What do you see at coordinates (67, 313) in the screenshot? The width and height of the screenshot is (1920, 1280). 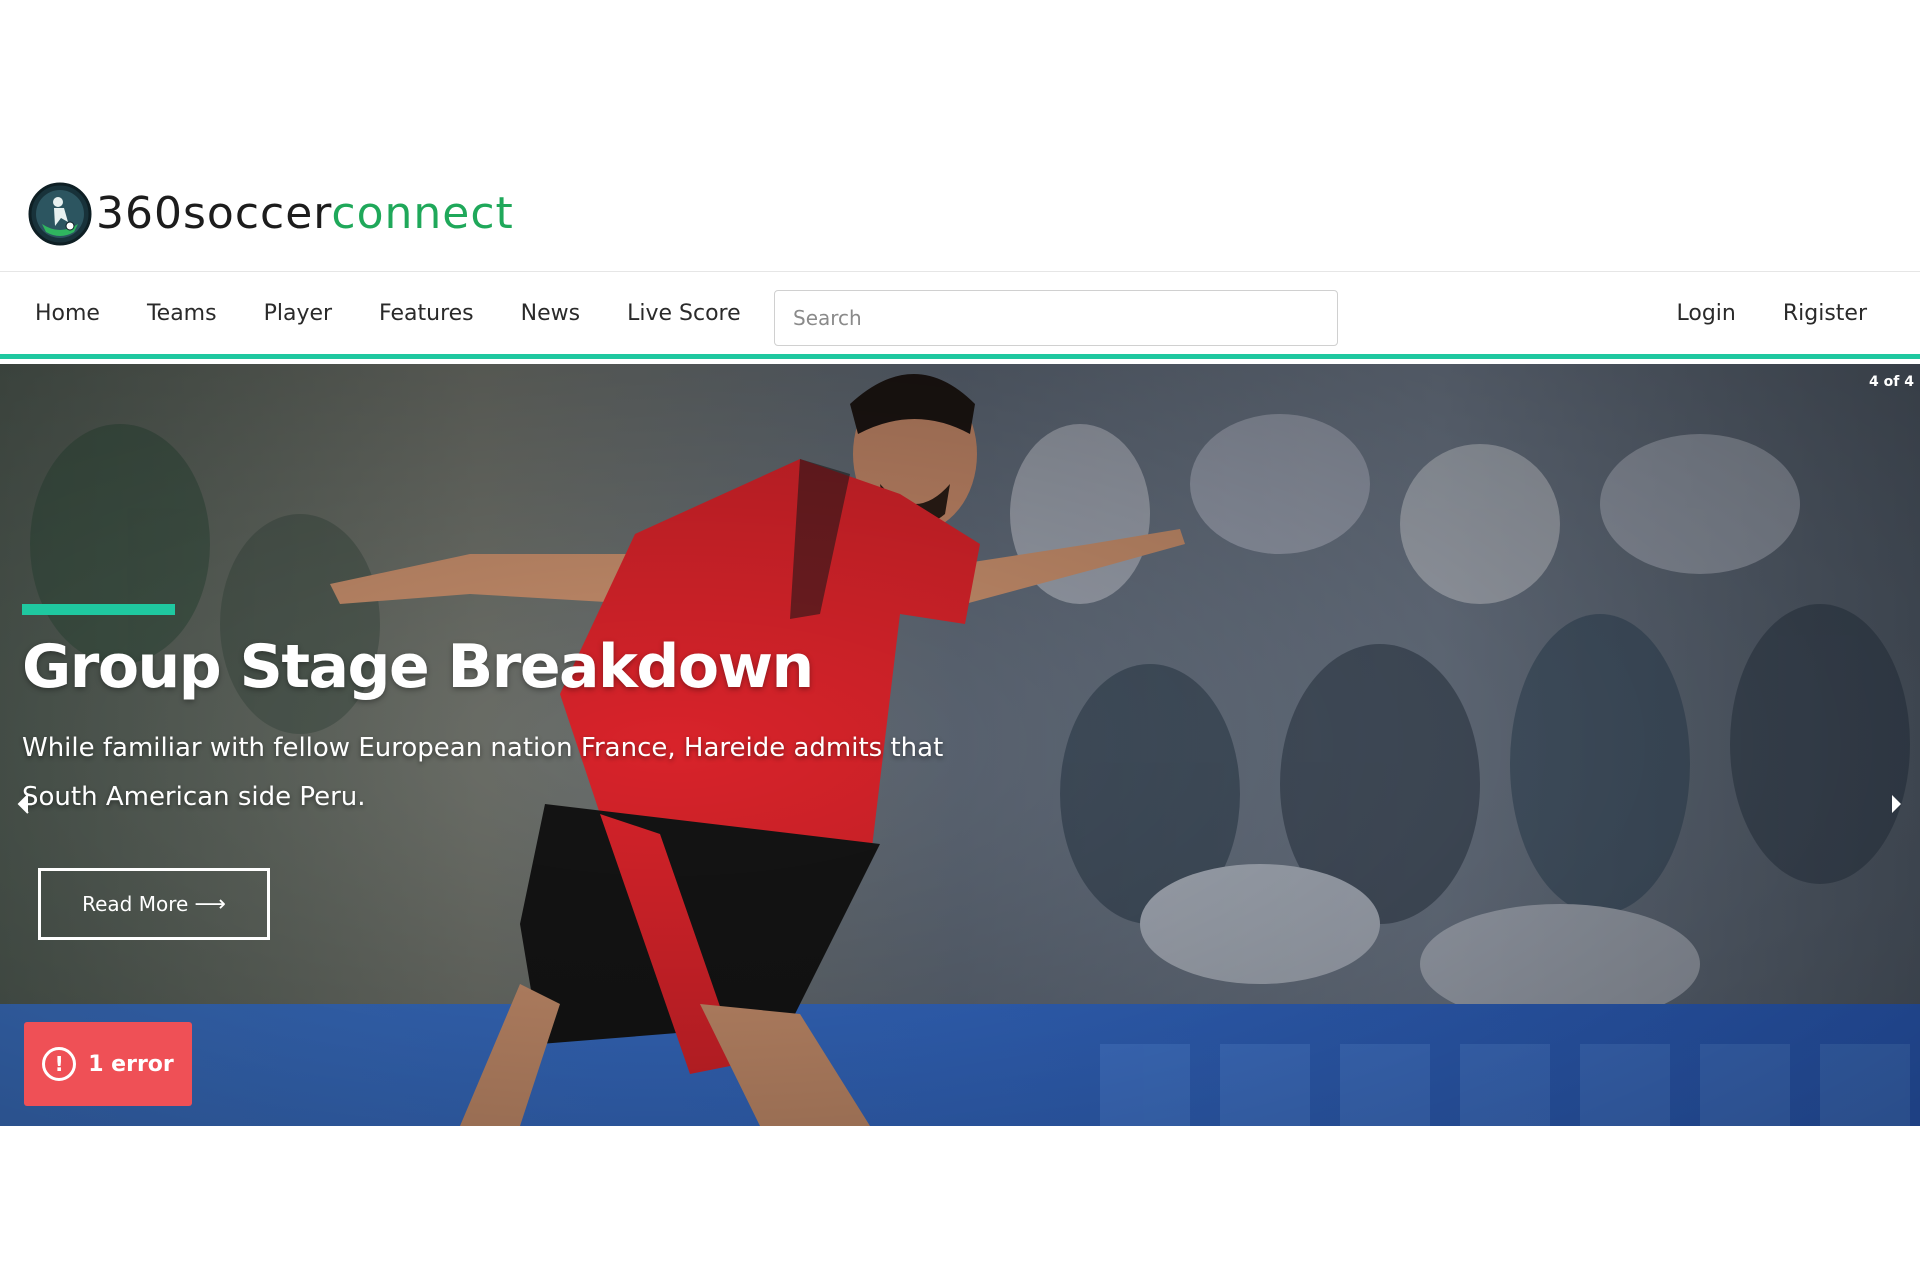 I see `nav-item-home: Home` at bounding box center [67, 313].